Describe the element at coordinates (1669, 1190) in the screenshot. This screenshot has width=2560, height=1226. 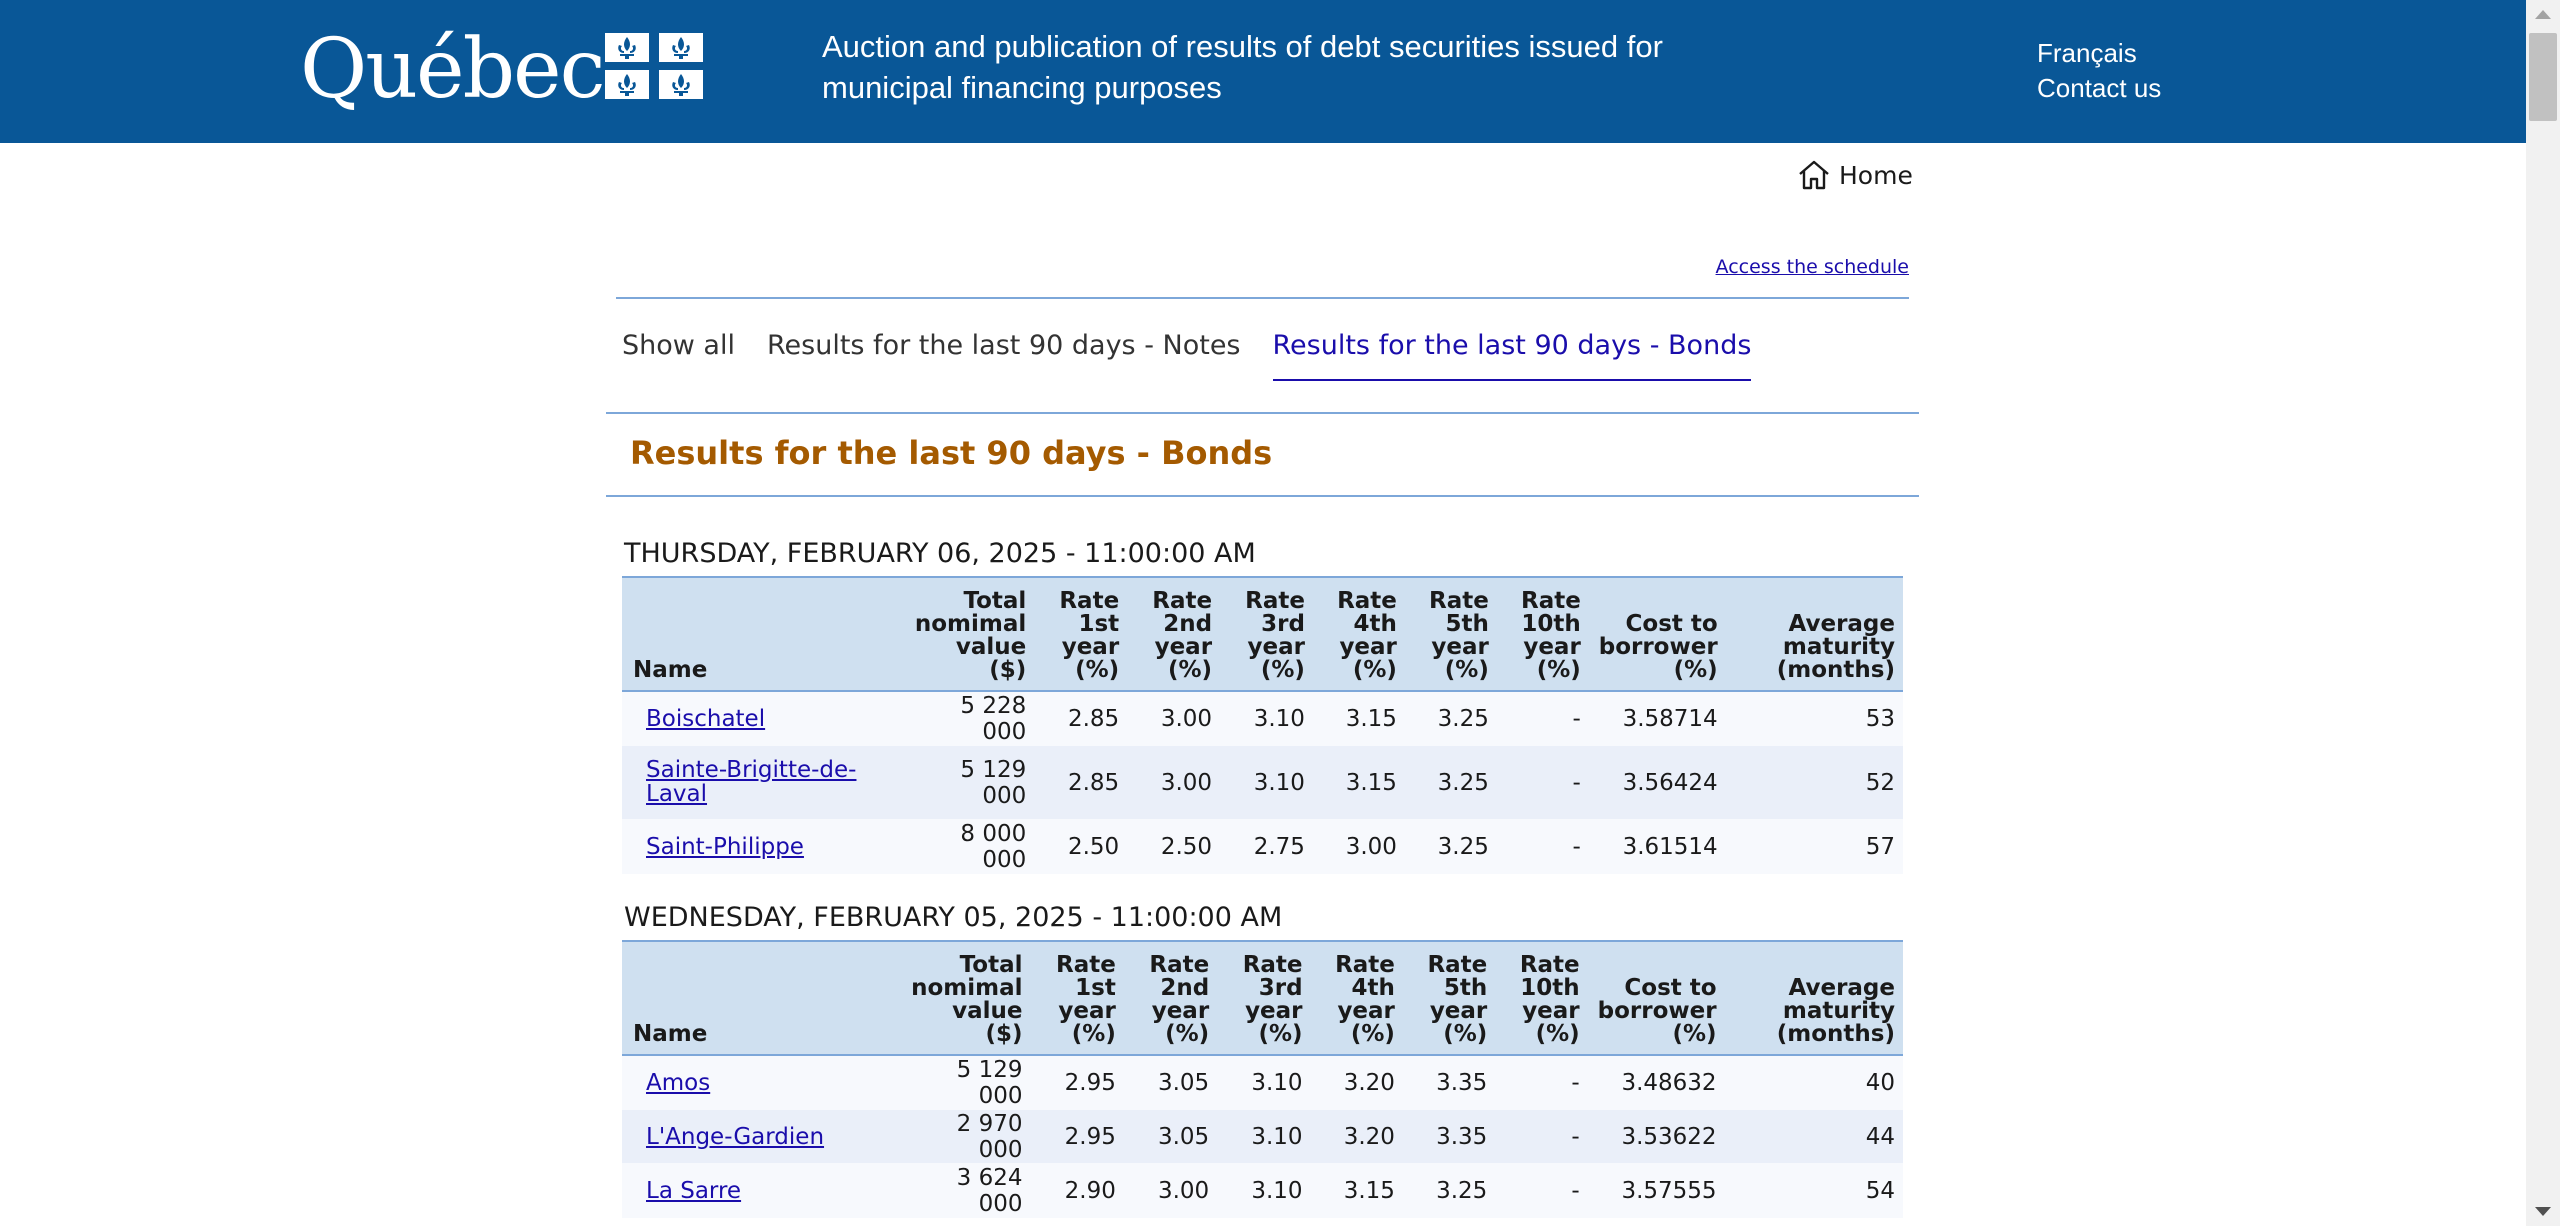
I see `cost-to-borrower: 3.57555` at that location.